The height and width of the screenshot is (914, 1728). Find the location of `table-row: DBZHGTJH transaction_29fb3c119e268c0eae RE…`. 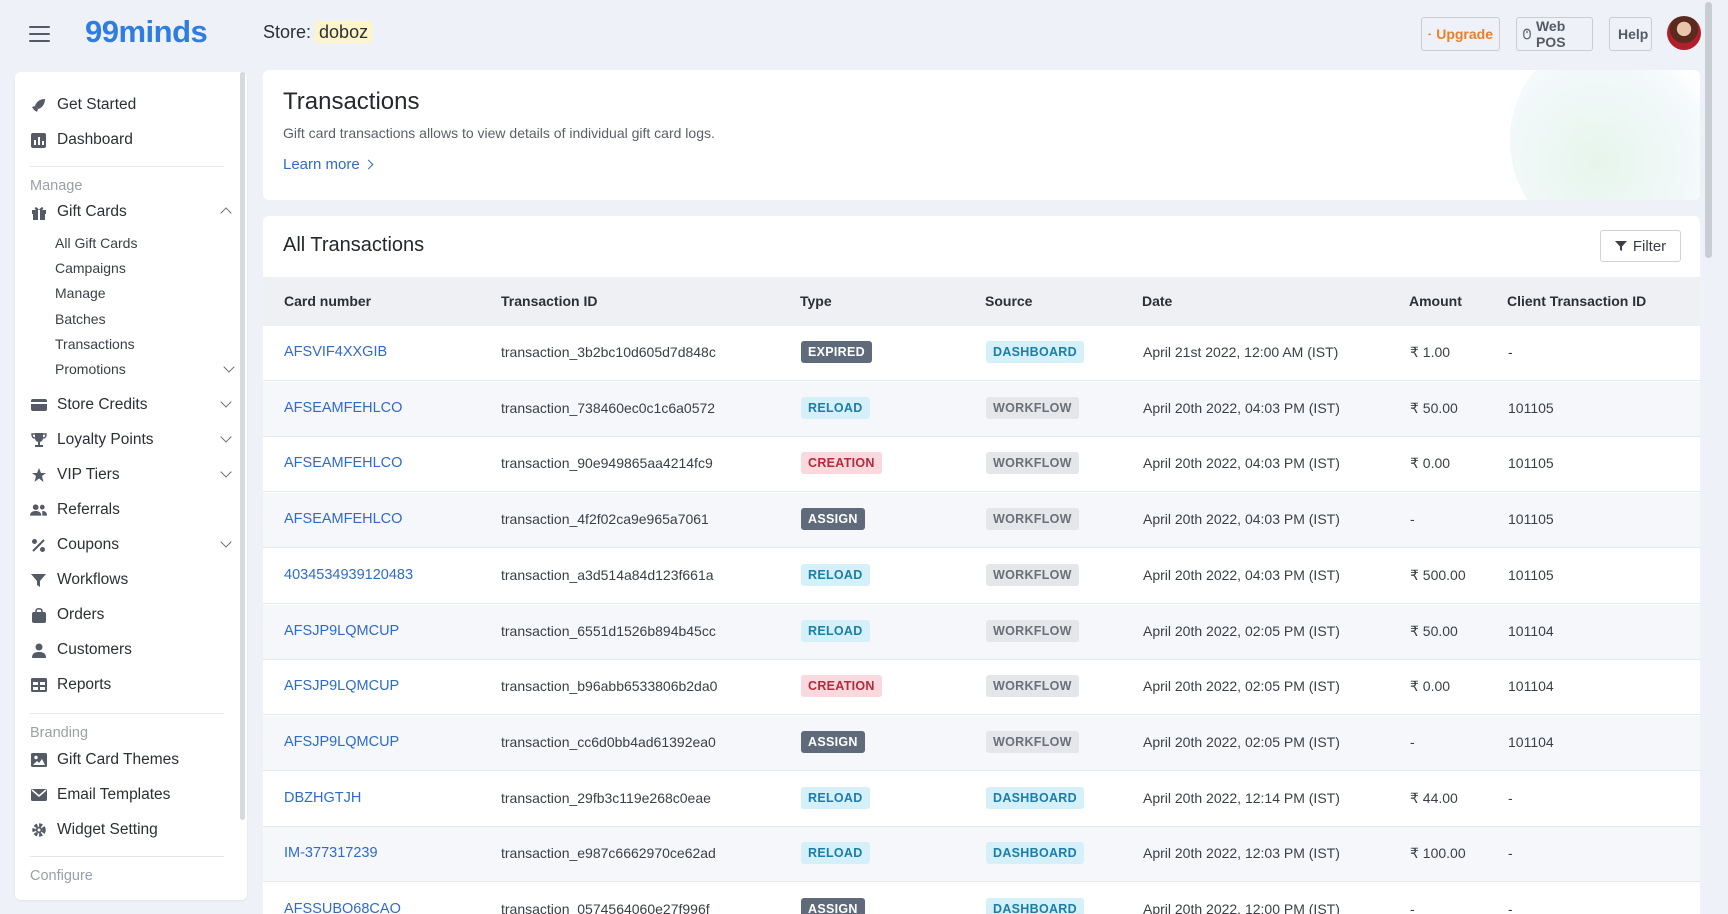

table-row: DBZHGTJH transaction_29fb3c119e268c0eae RE… is located at coordinates (981, 799).